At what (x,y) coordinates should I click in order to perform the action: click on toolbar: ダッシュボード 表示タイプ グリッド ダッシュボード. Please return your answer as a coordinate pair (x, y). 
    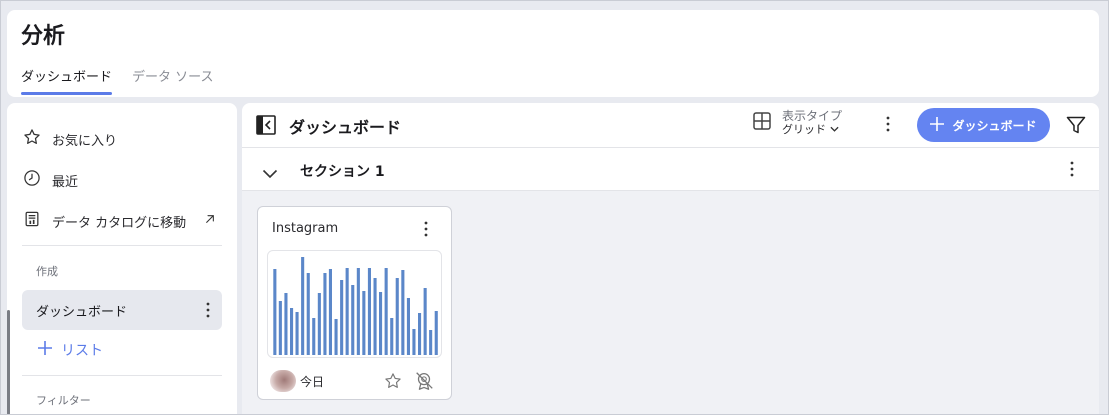
    Looking at the image, I should click on (670, 125).